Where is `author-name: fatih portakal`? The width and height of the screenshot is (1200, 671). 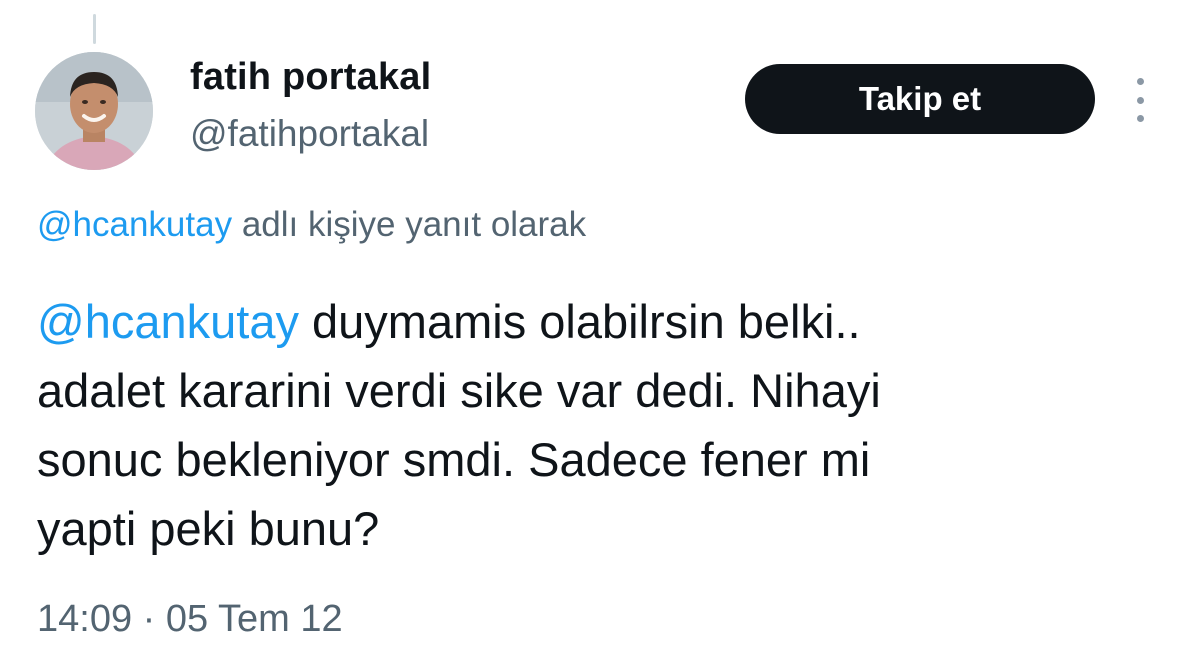
author-name: fatih portakal is located at coordinates (310, 77).